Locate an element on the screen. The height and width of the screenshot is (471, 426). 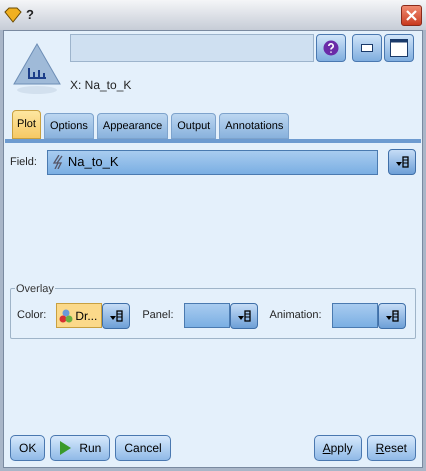
dialog-button: Apply is located at coordinates (338, 448).